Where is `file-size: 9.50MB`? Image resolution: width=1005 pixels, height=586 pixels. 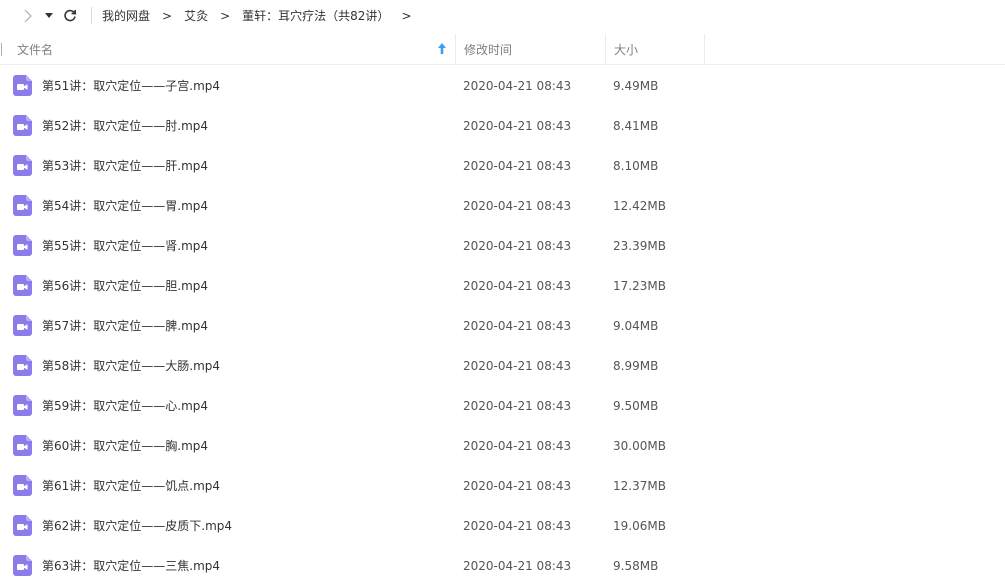
file-size: 9.50MB is located at coordinates (636, 406).